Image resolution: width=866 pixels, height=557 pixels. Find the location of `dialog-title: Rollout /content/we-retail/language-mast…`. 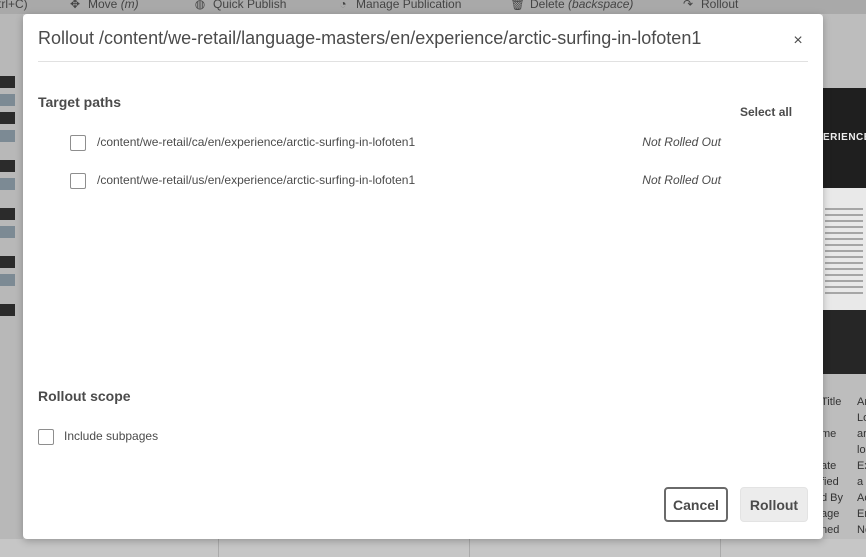

dialog-title: Rollout /content/we-retail/language-mast… is located at coordinates (370, 38).